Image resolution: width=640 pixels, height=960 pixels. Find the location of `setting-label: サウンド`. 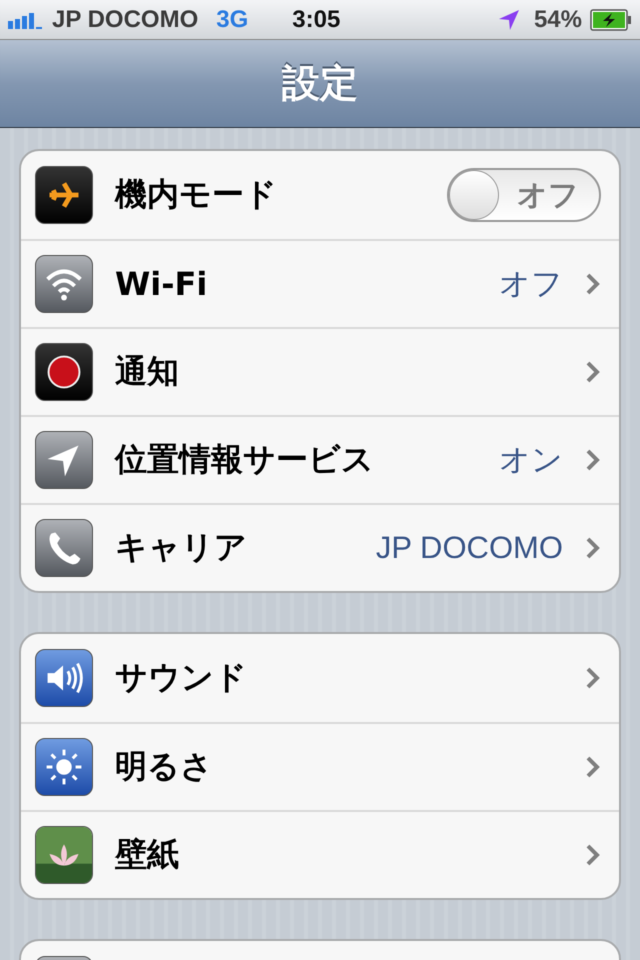

setting-label: サウンド is located at coordinates (181, 677).